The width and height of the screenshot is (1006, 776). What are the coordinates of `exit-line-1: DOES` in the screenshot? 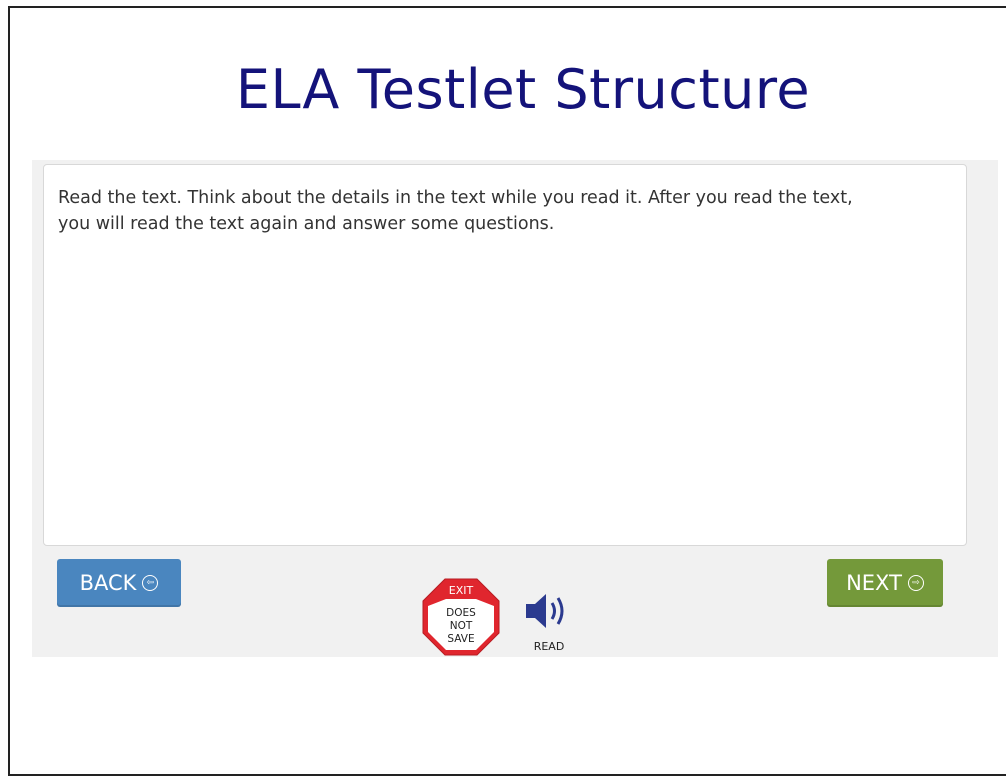 It's located at (461, 613).